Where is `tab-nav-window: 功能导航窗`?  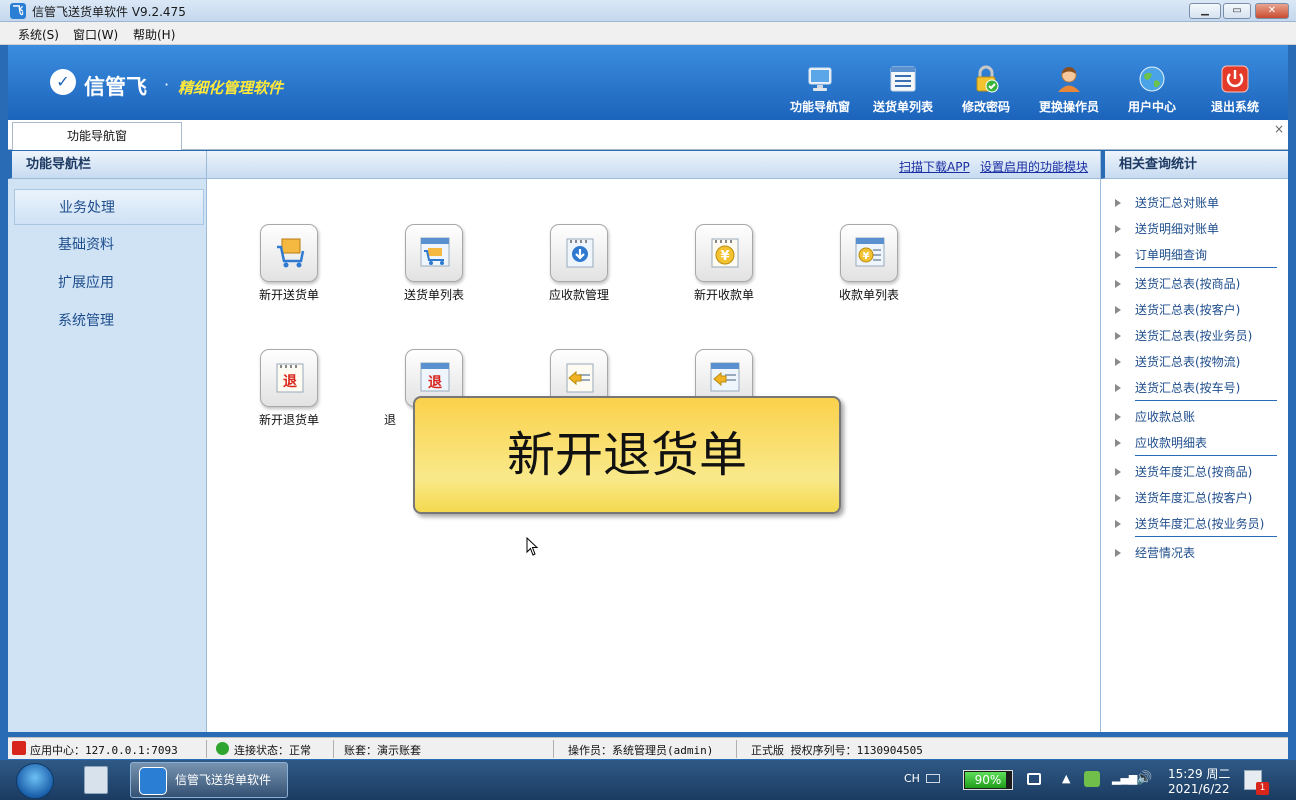 tab-nav-window: 功能导航窗 is located at coordinates (97, 136).